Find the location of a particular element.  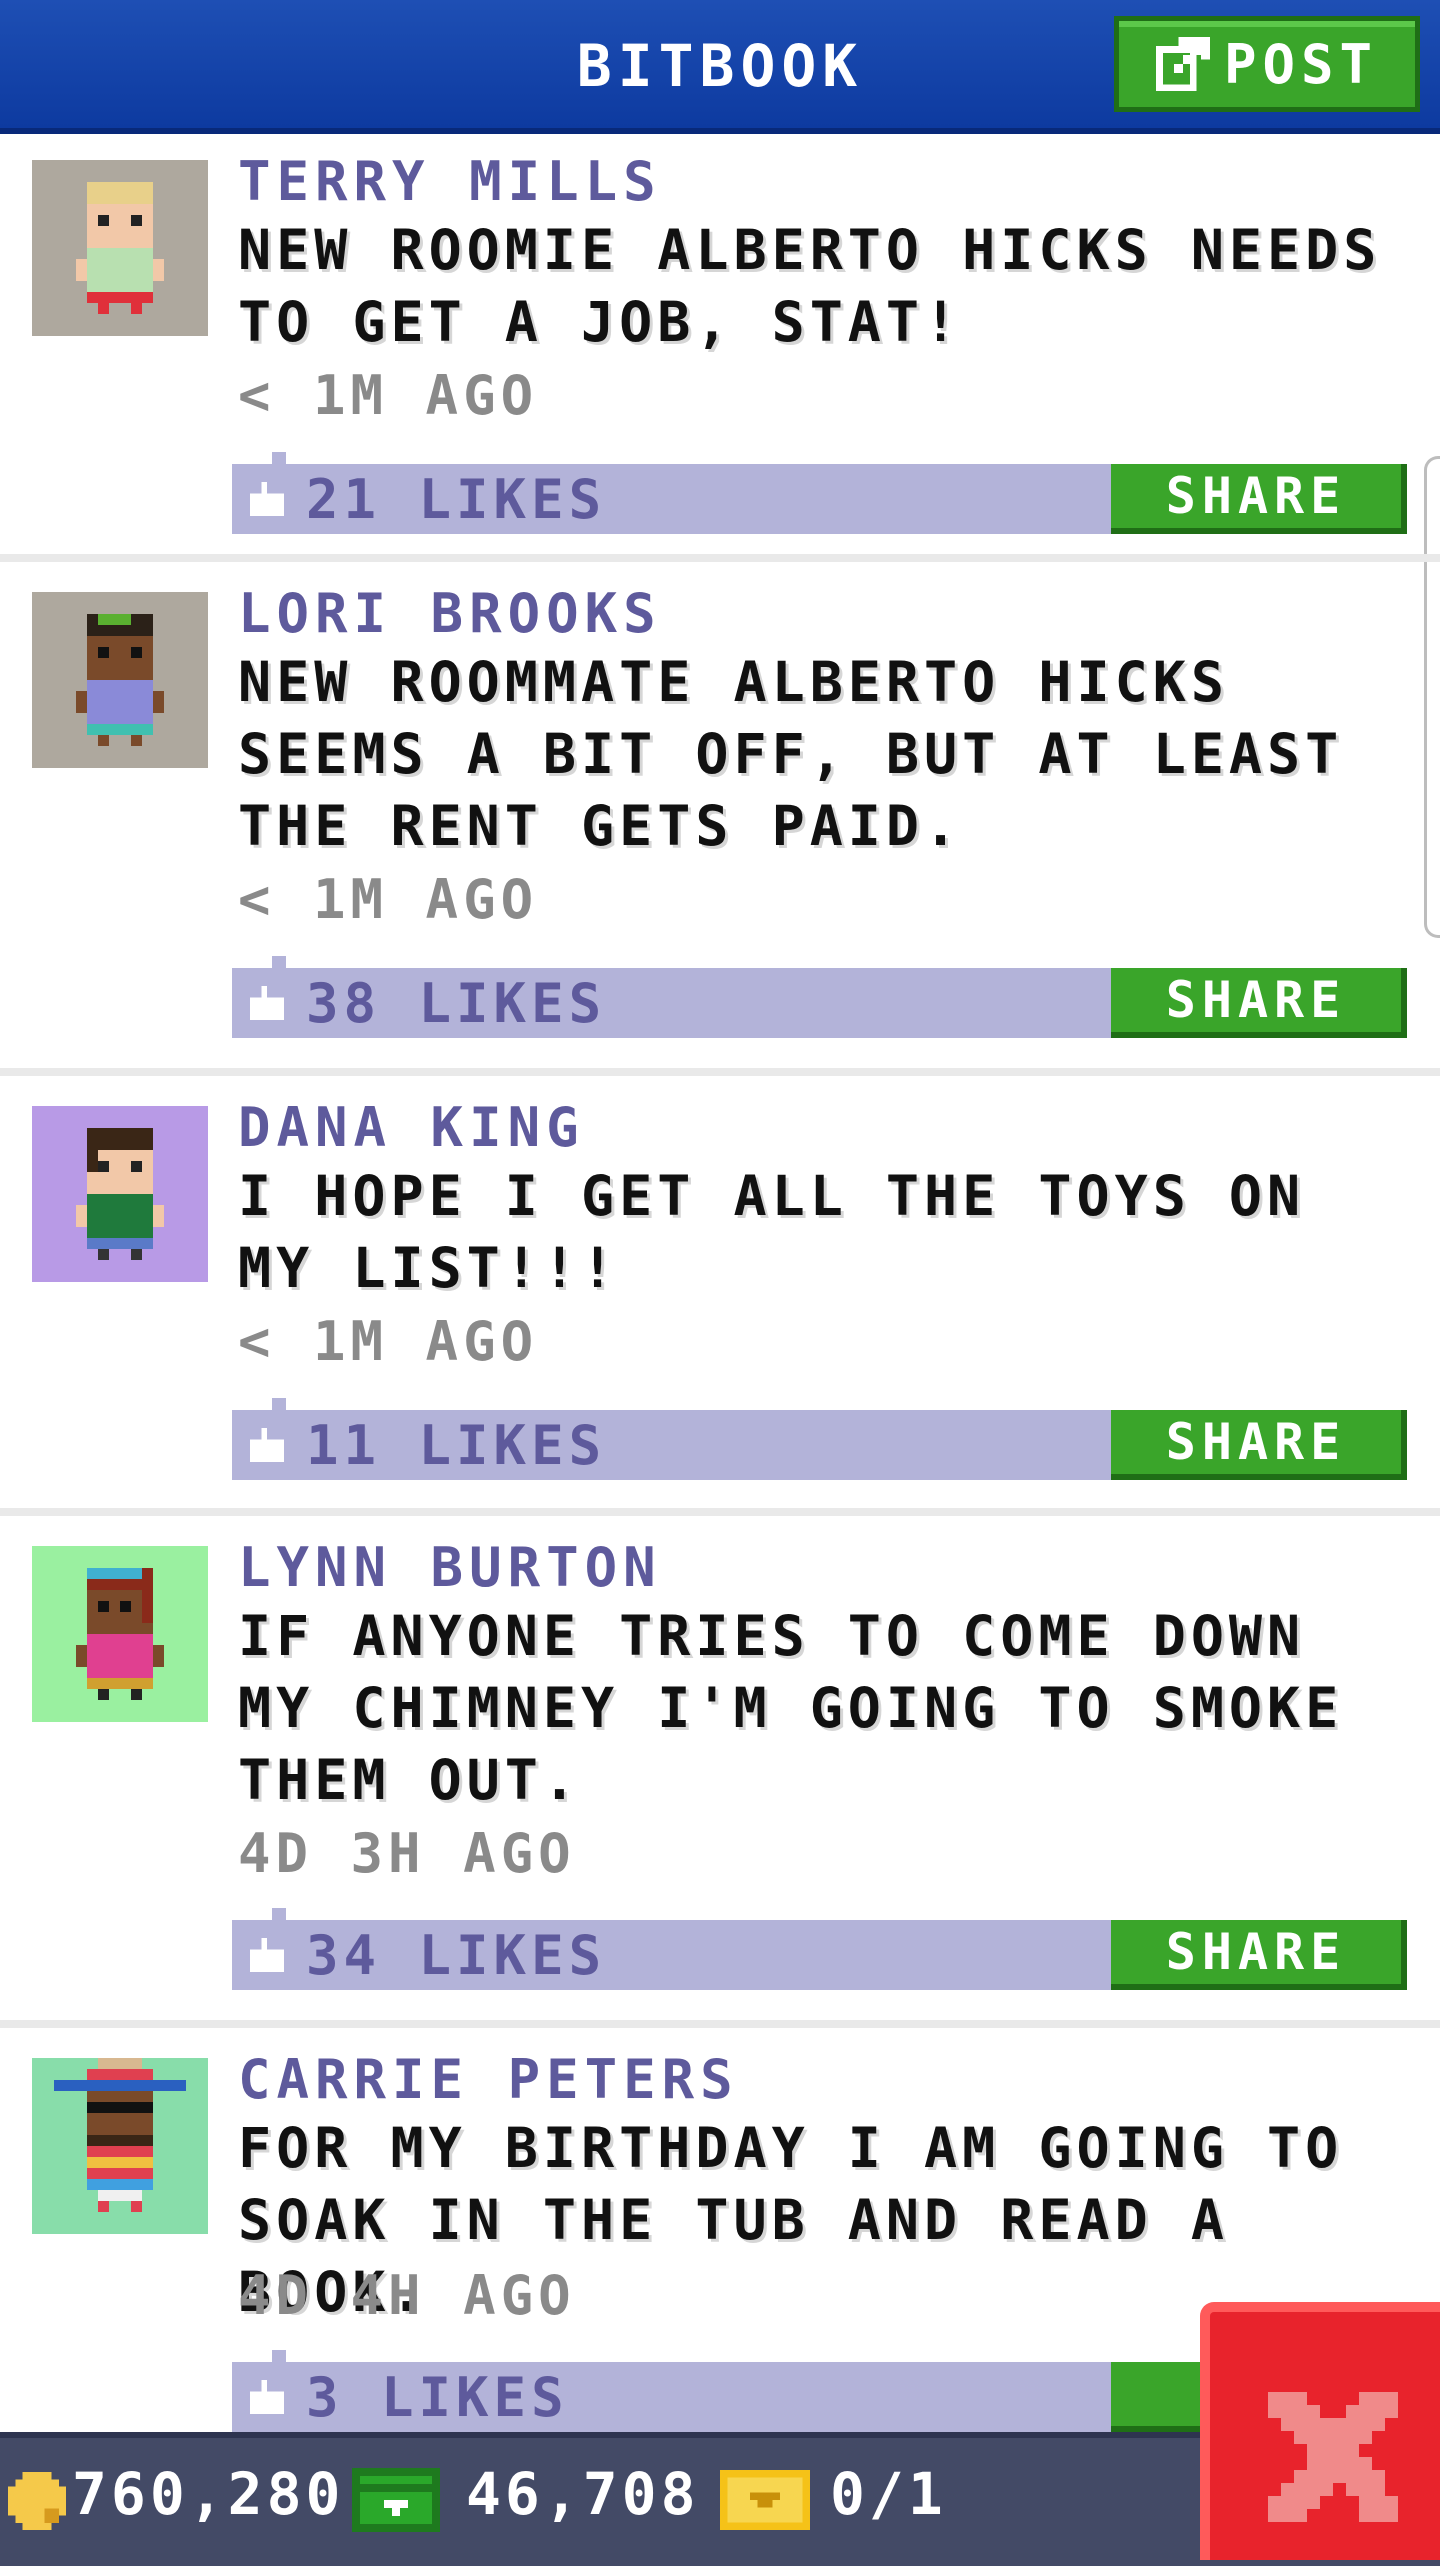

post-author: LYNN BURTON is located at coordinates (450, 1567).